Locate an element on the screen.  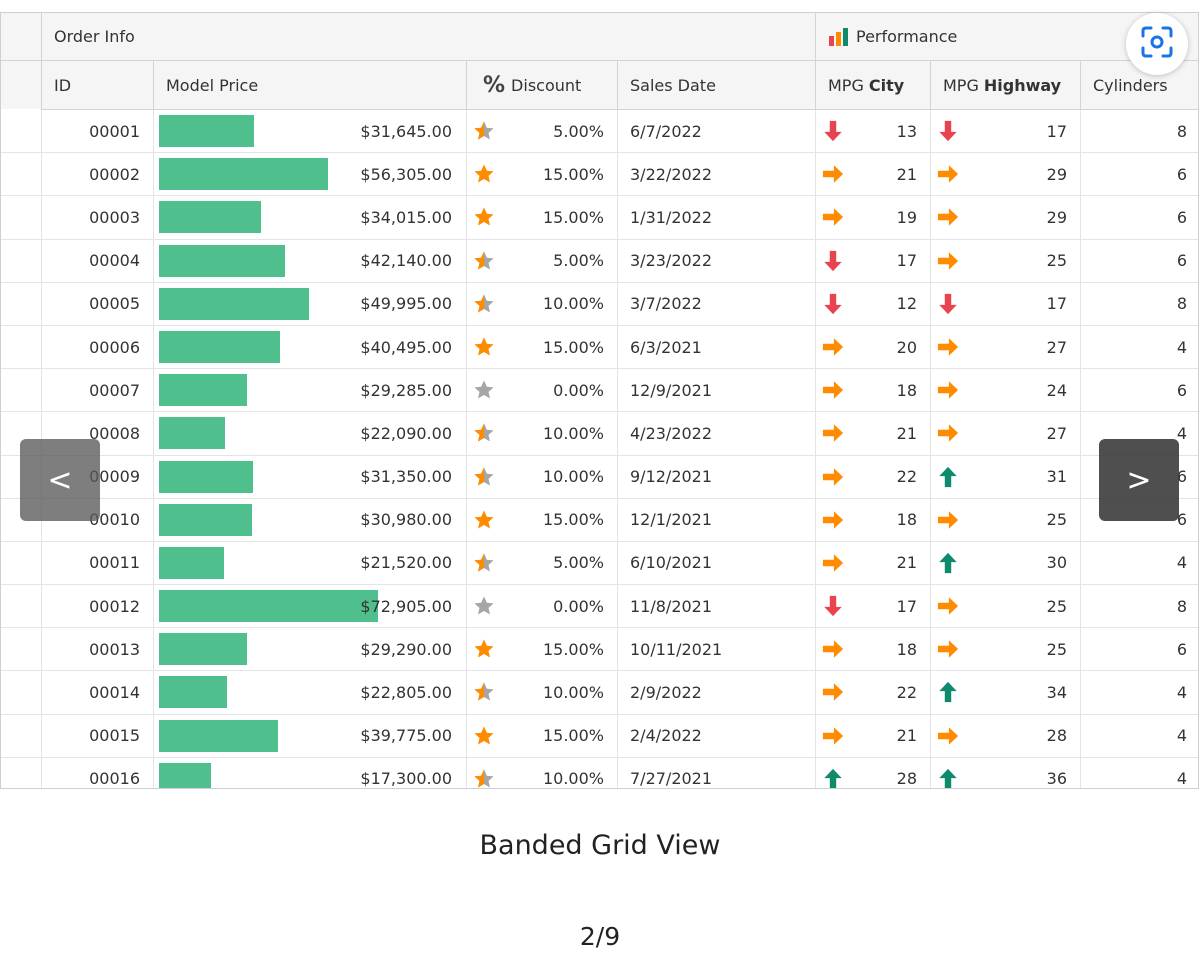
cell-sales-date: 1/31/2022 is located at coordinates (717, 217).